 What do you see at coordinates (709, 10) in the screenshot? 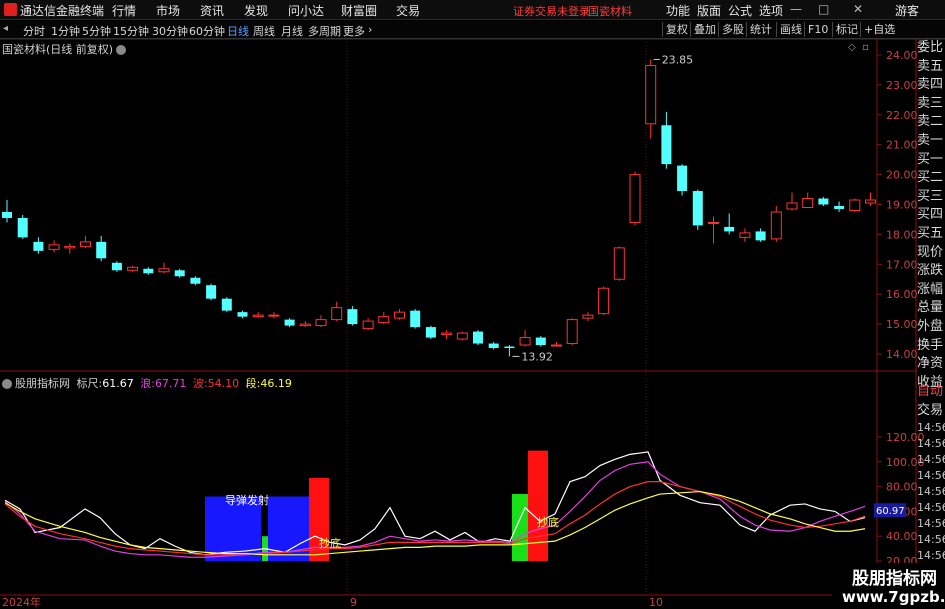
I see `menu-item-layout: 版面` at bounding box center [709, 10].